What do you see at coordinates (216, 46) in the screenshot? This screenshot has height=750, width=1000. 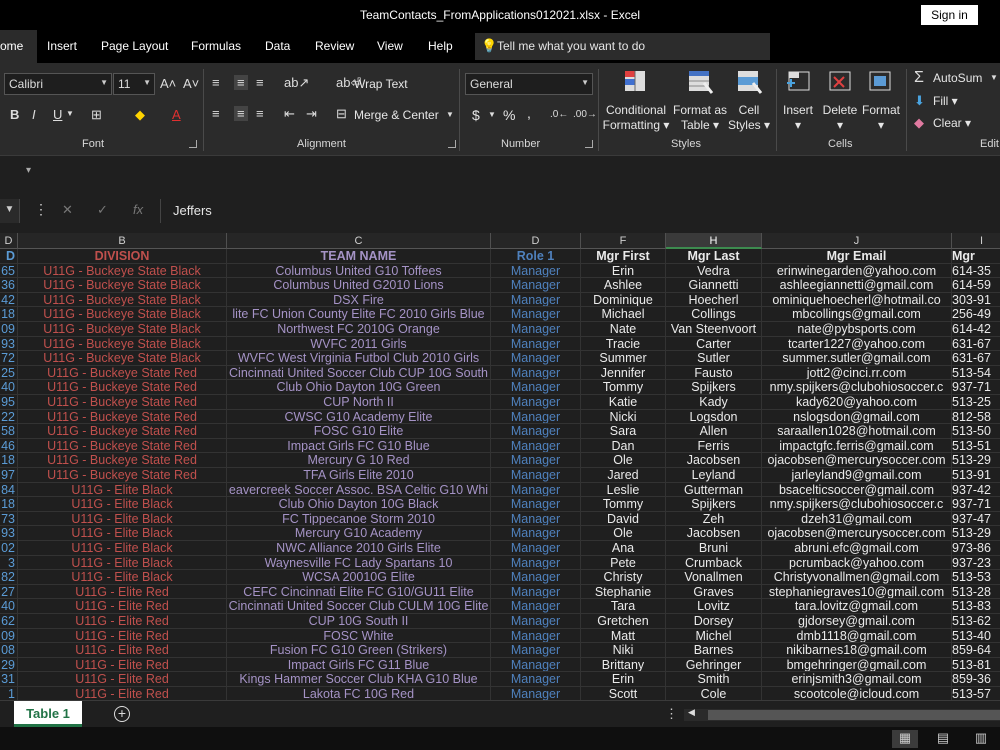 I see `tab-formulas: Formulas` at bounding box center [216, 46].